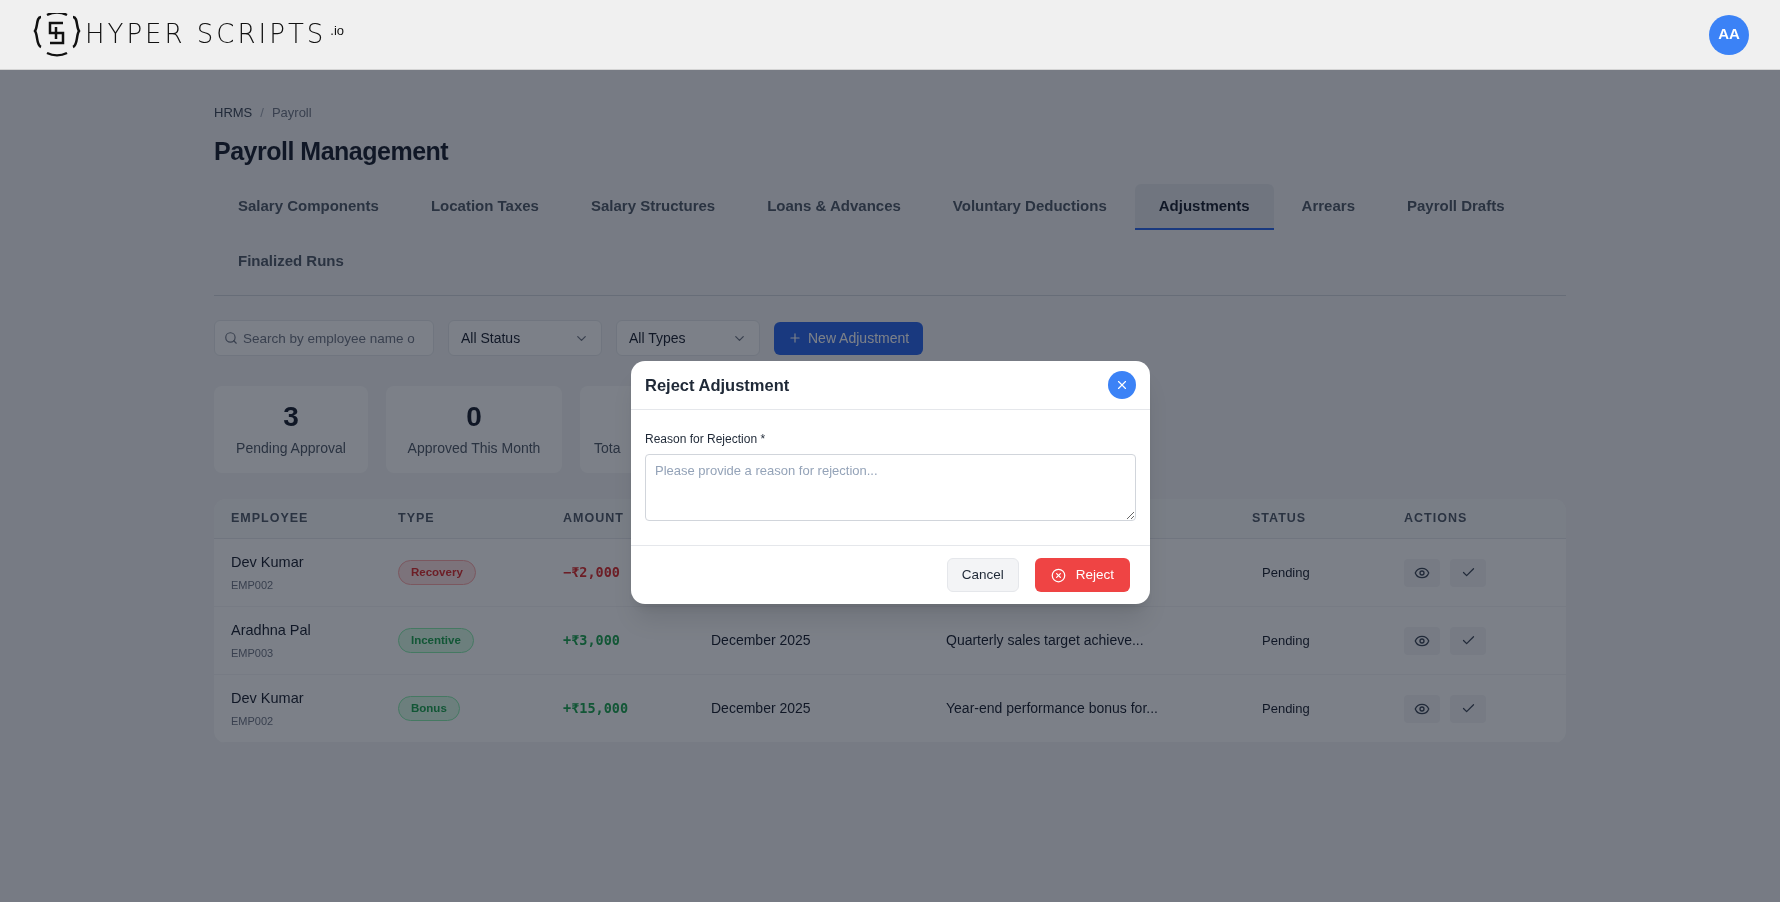 The width and height of the screenshot is (1780, 902). I want to click on column-header: EMPLOYEE, so click(270, 519).